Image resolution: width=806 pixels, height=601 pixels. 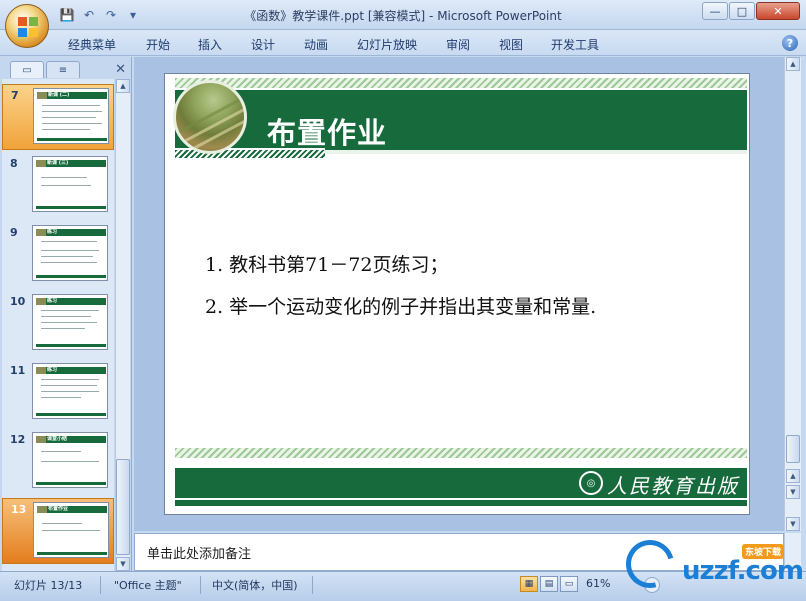 I want to click on next-slide-icon: ▼, so click(x=793, y=492).